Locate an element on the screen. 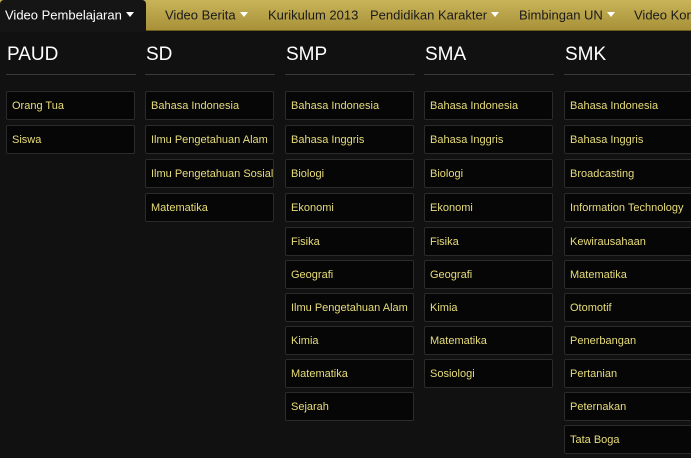  menu-item: Otomotif is located at coordinates (627, 307).